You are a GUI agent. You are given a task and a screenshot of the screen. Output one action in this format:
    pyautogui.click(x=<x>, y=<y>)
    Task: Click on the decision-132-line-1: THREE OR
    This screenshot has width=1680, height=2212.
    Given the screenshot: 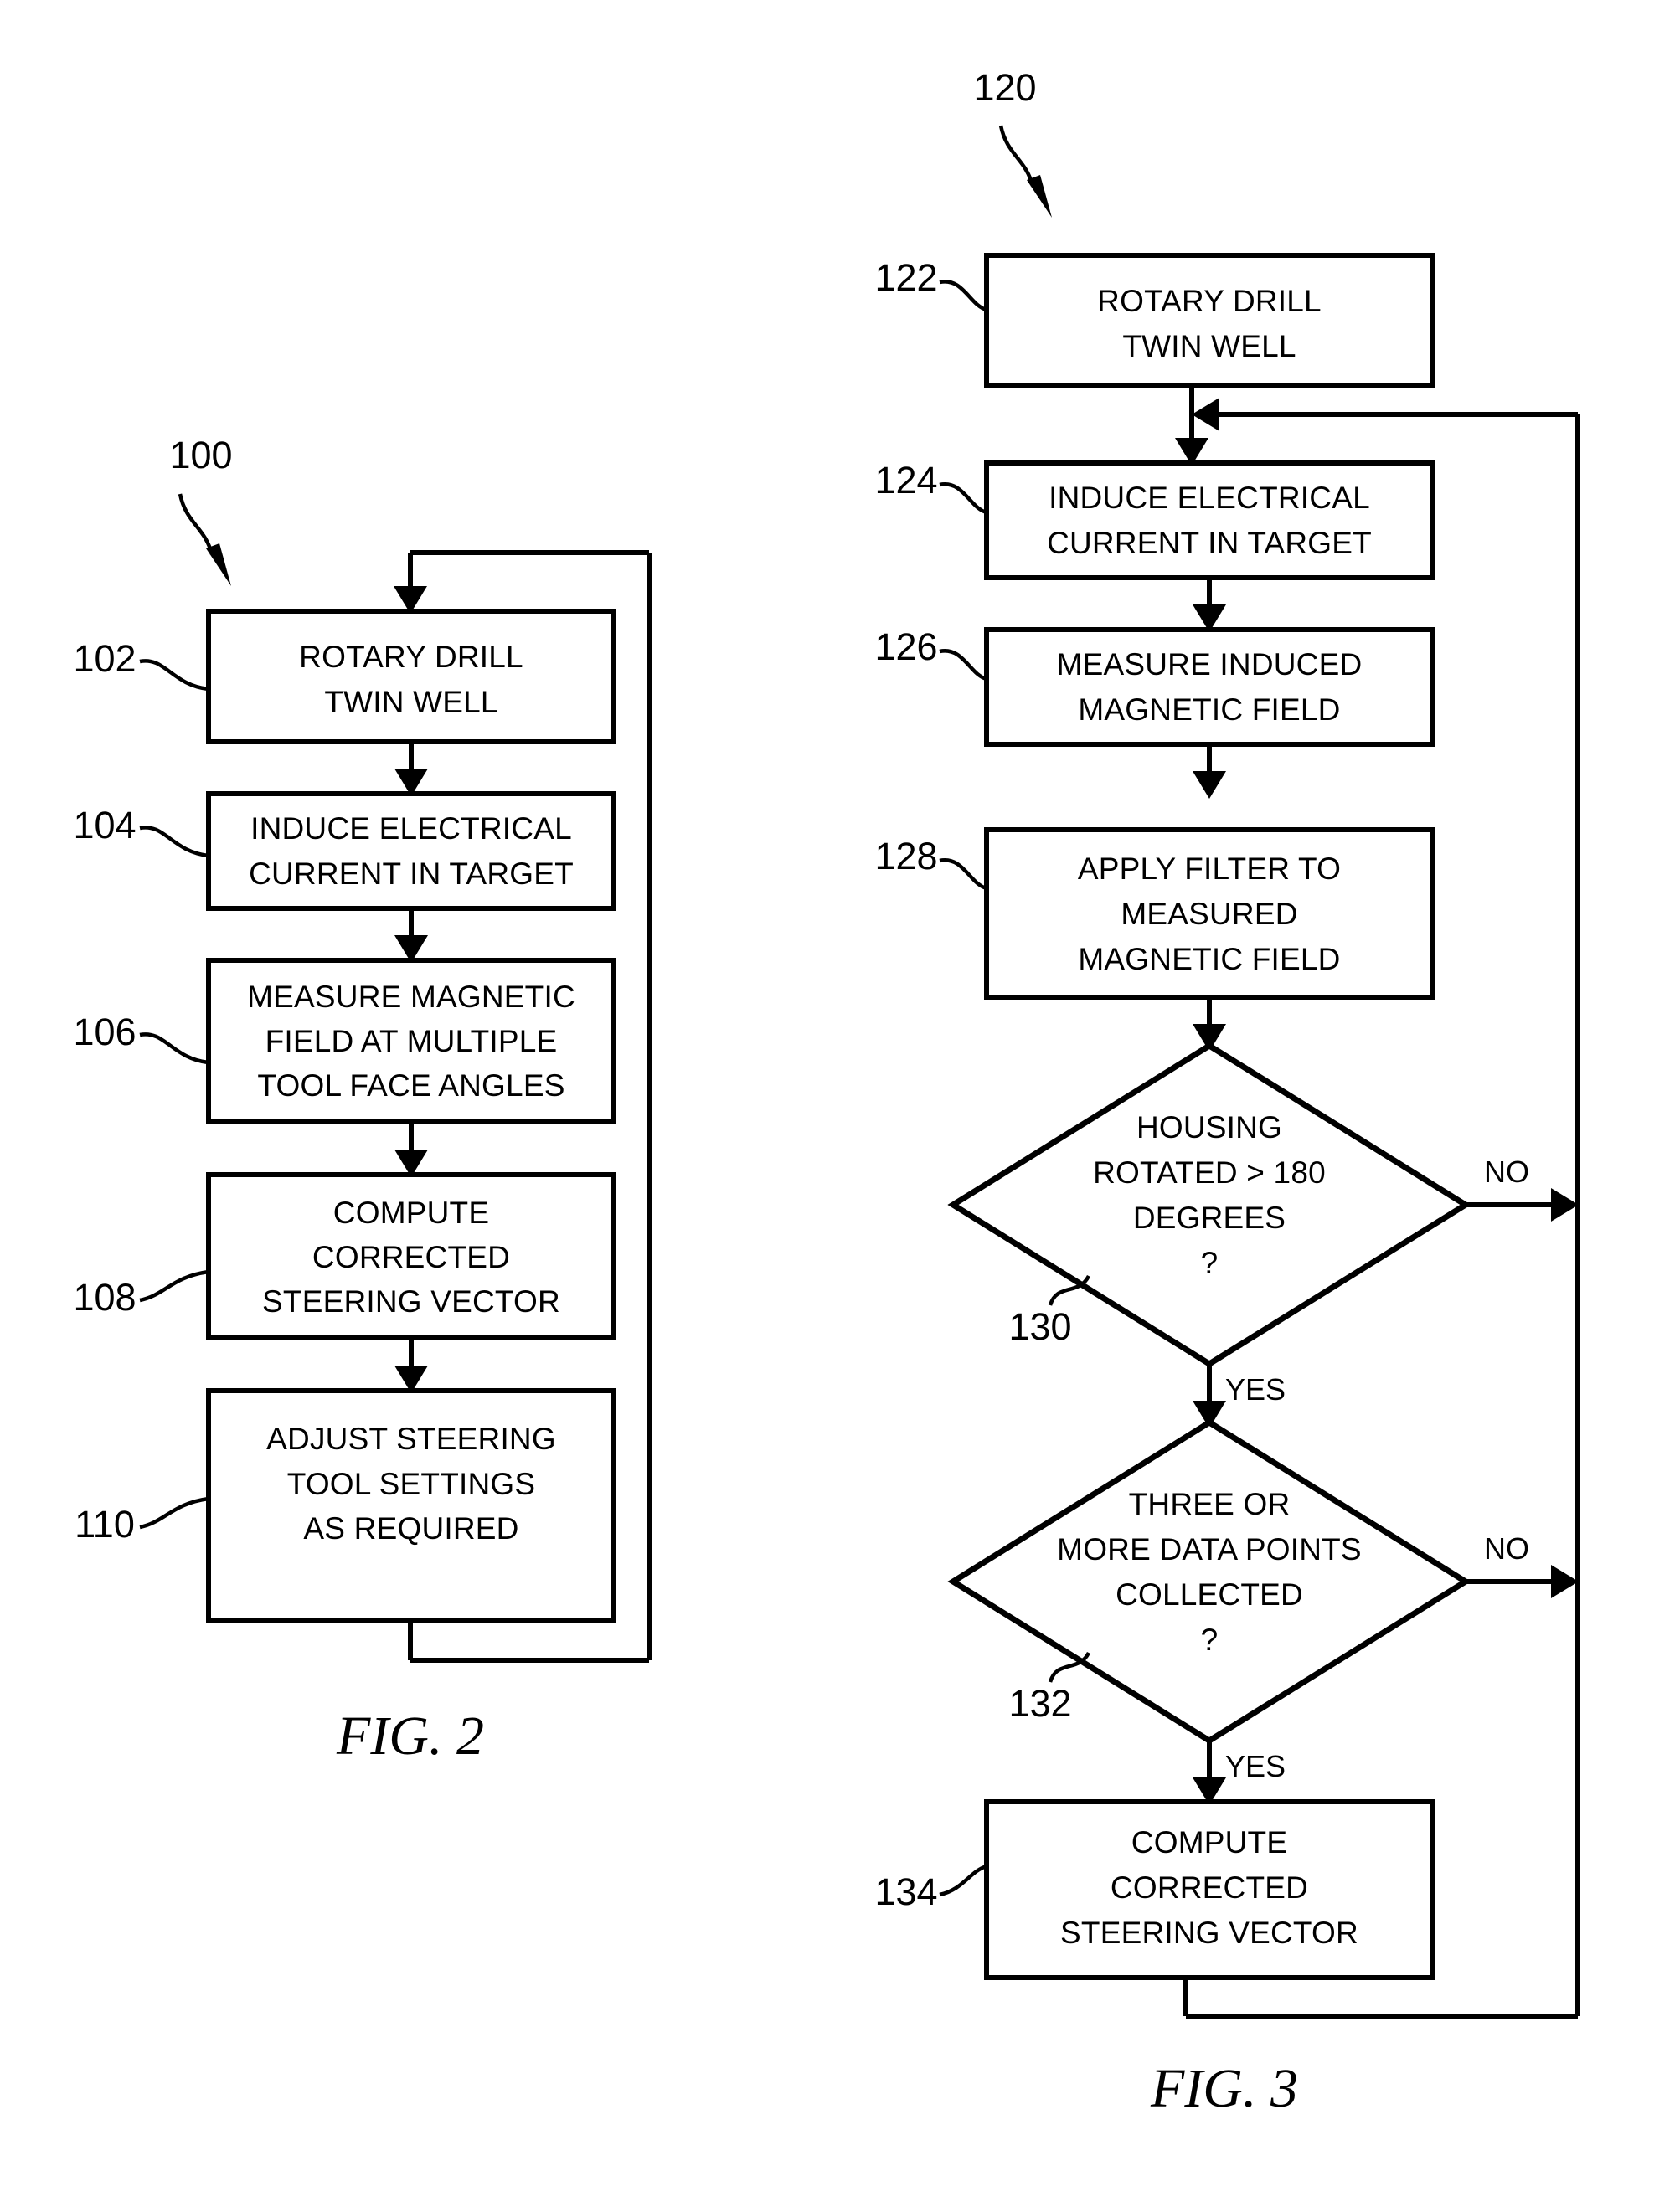 What is the action you would take?
    pyautogui.click(x=1210, y=1504)
    